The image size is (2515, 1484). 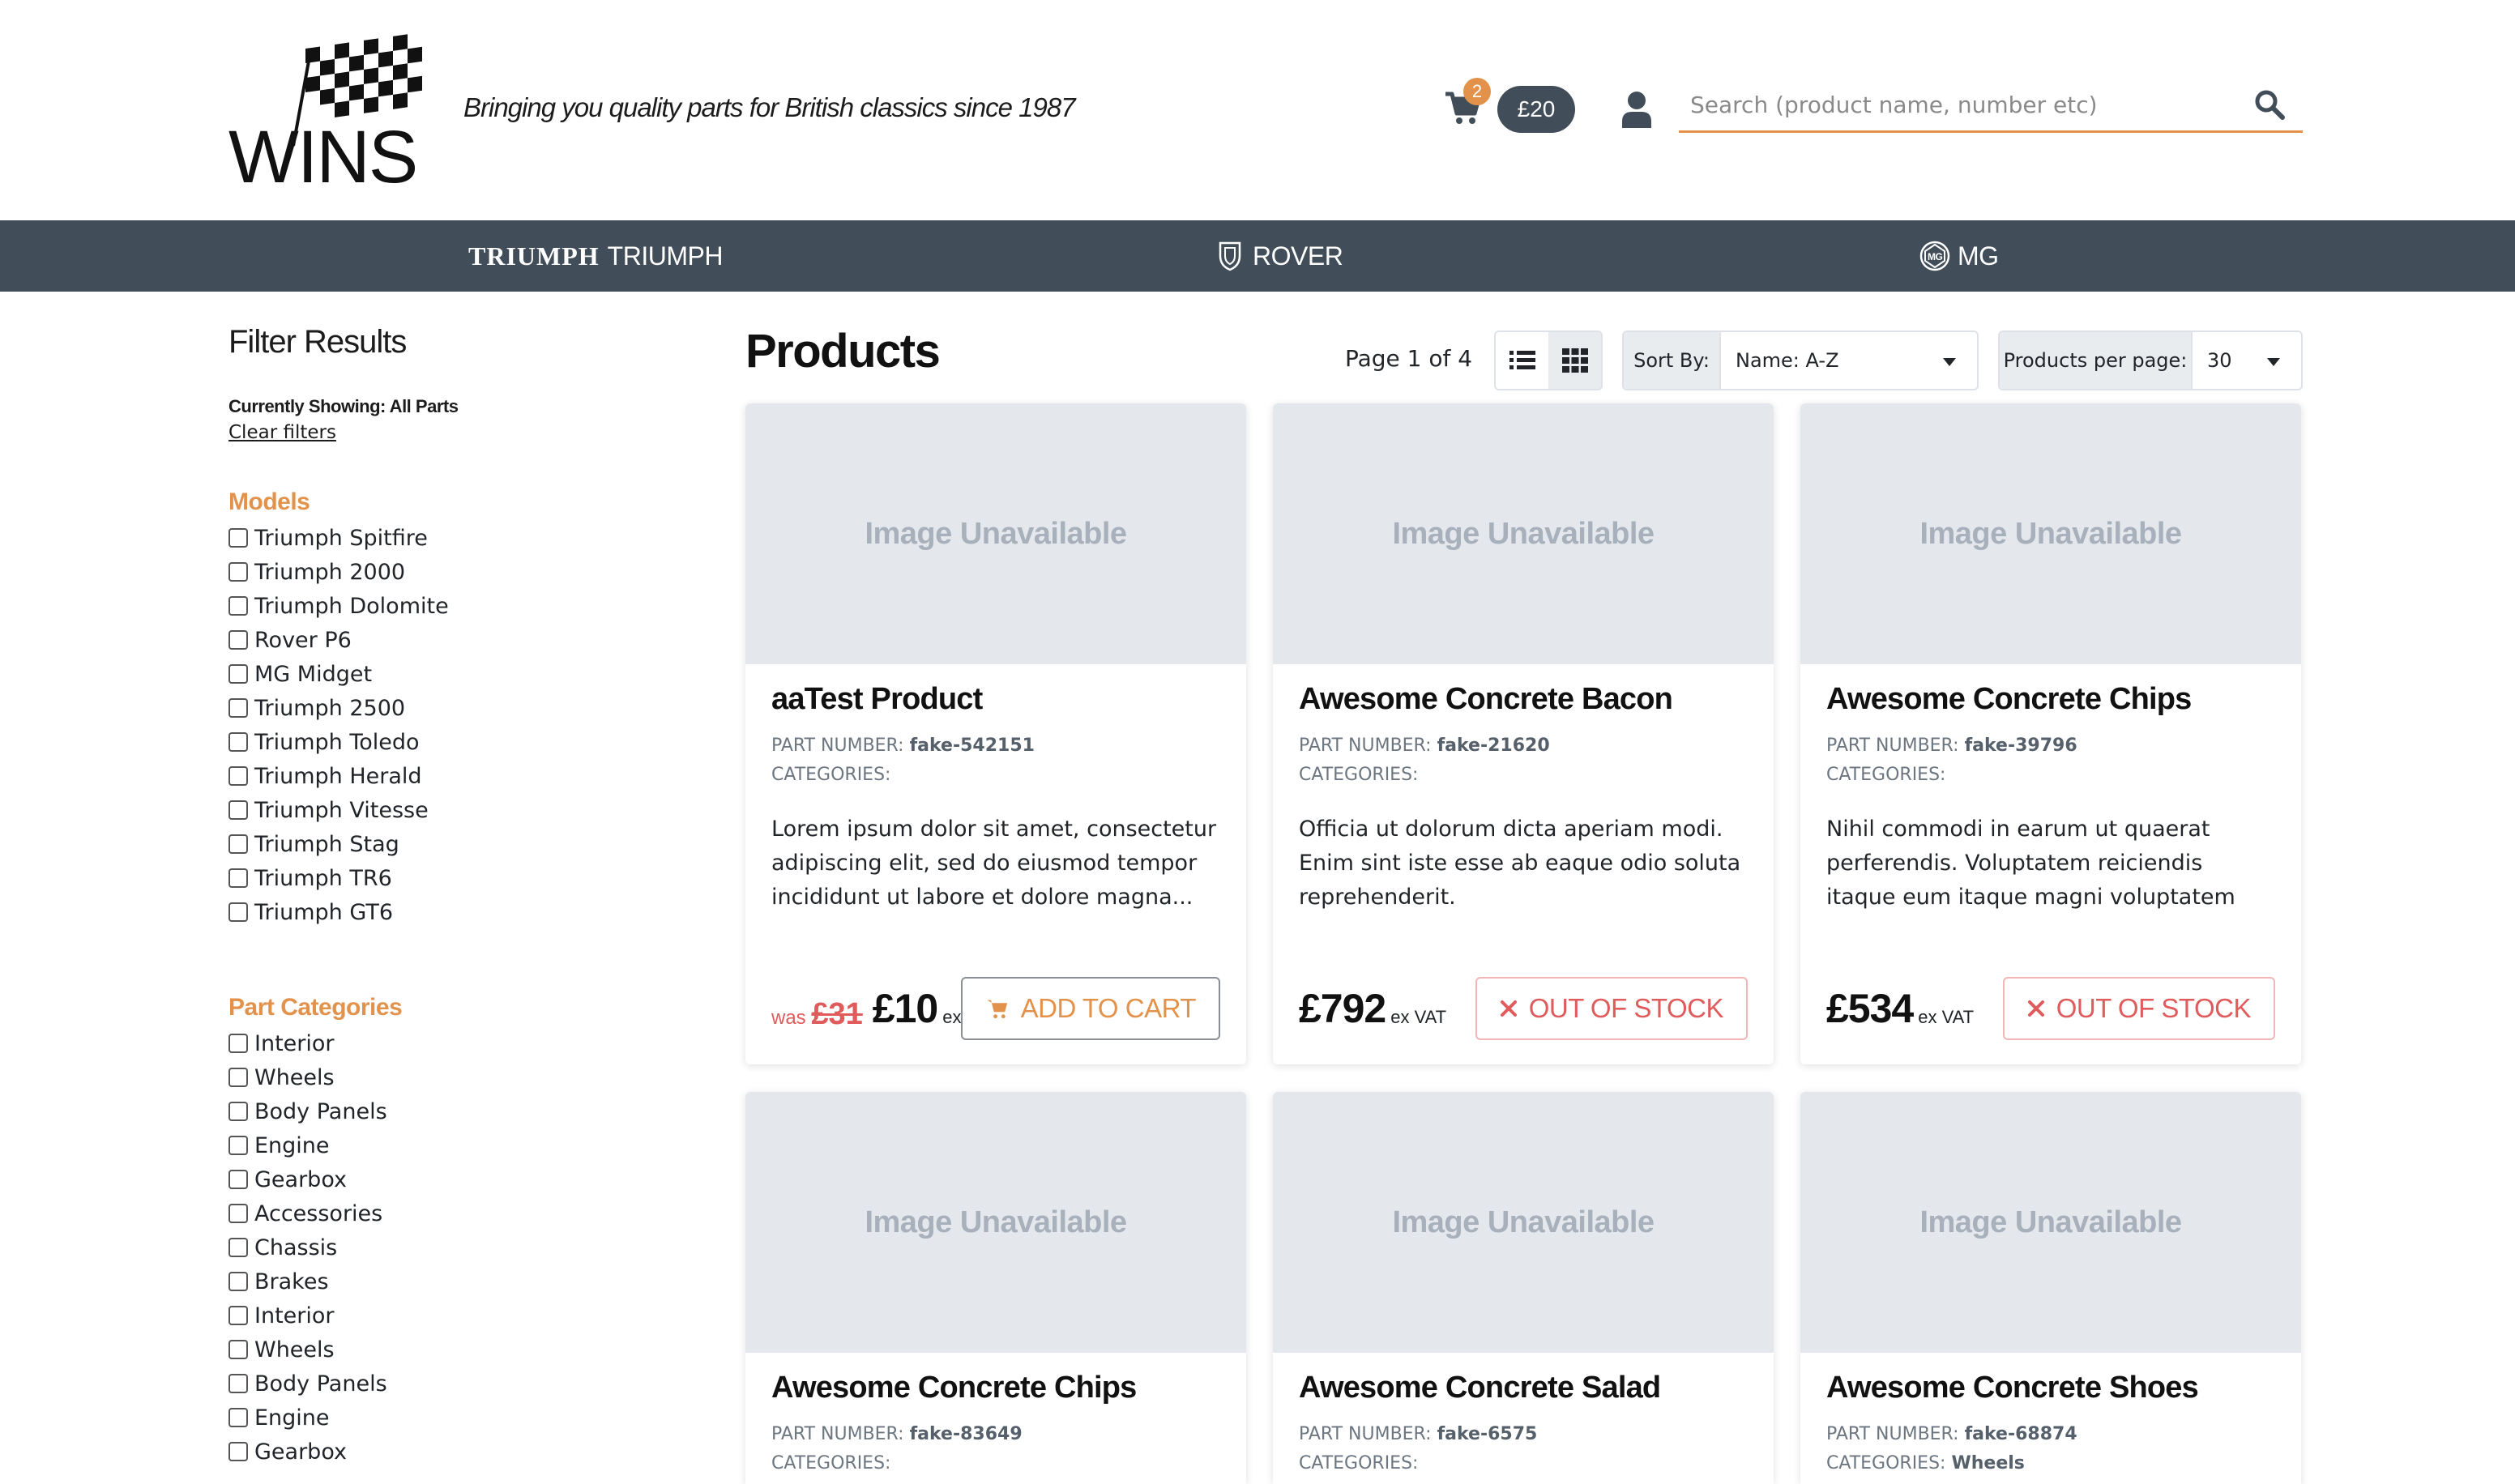 What do you see at coordinates (455, 878) in the screenshot?
I see `model-filter-item: Triumph TR6` at bounding box center [455, 878].